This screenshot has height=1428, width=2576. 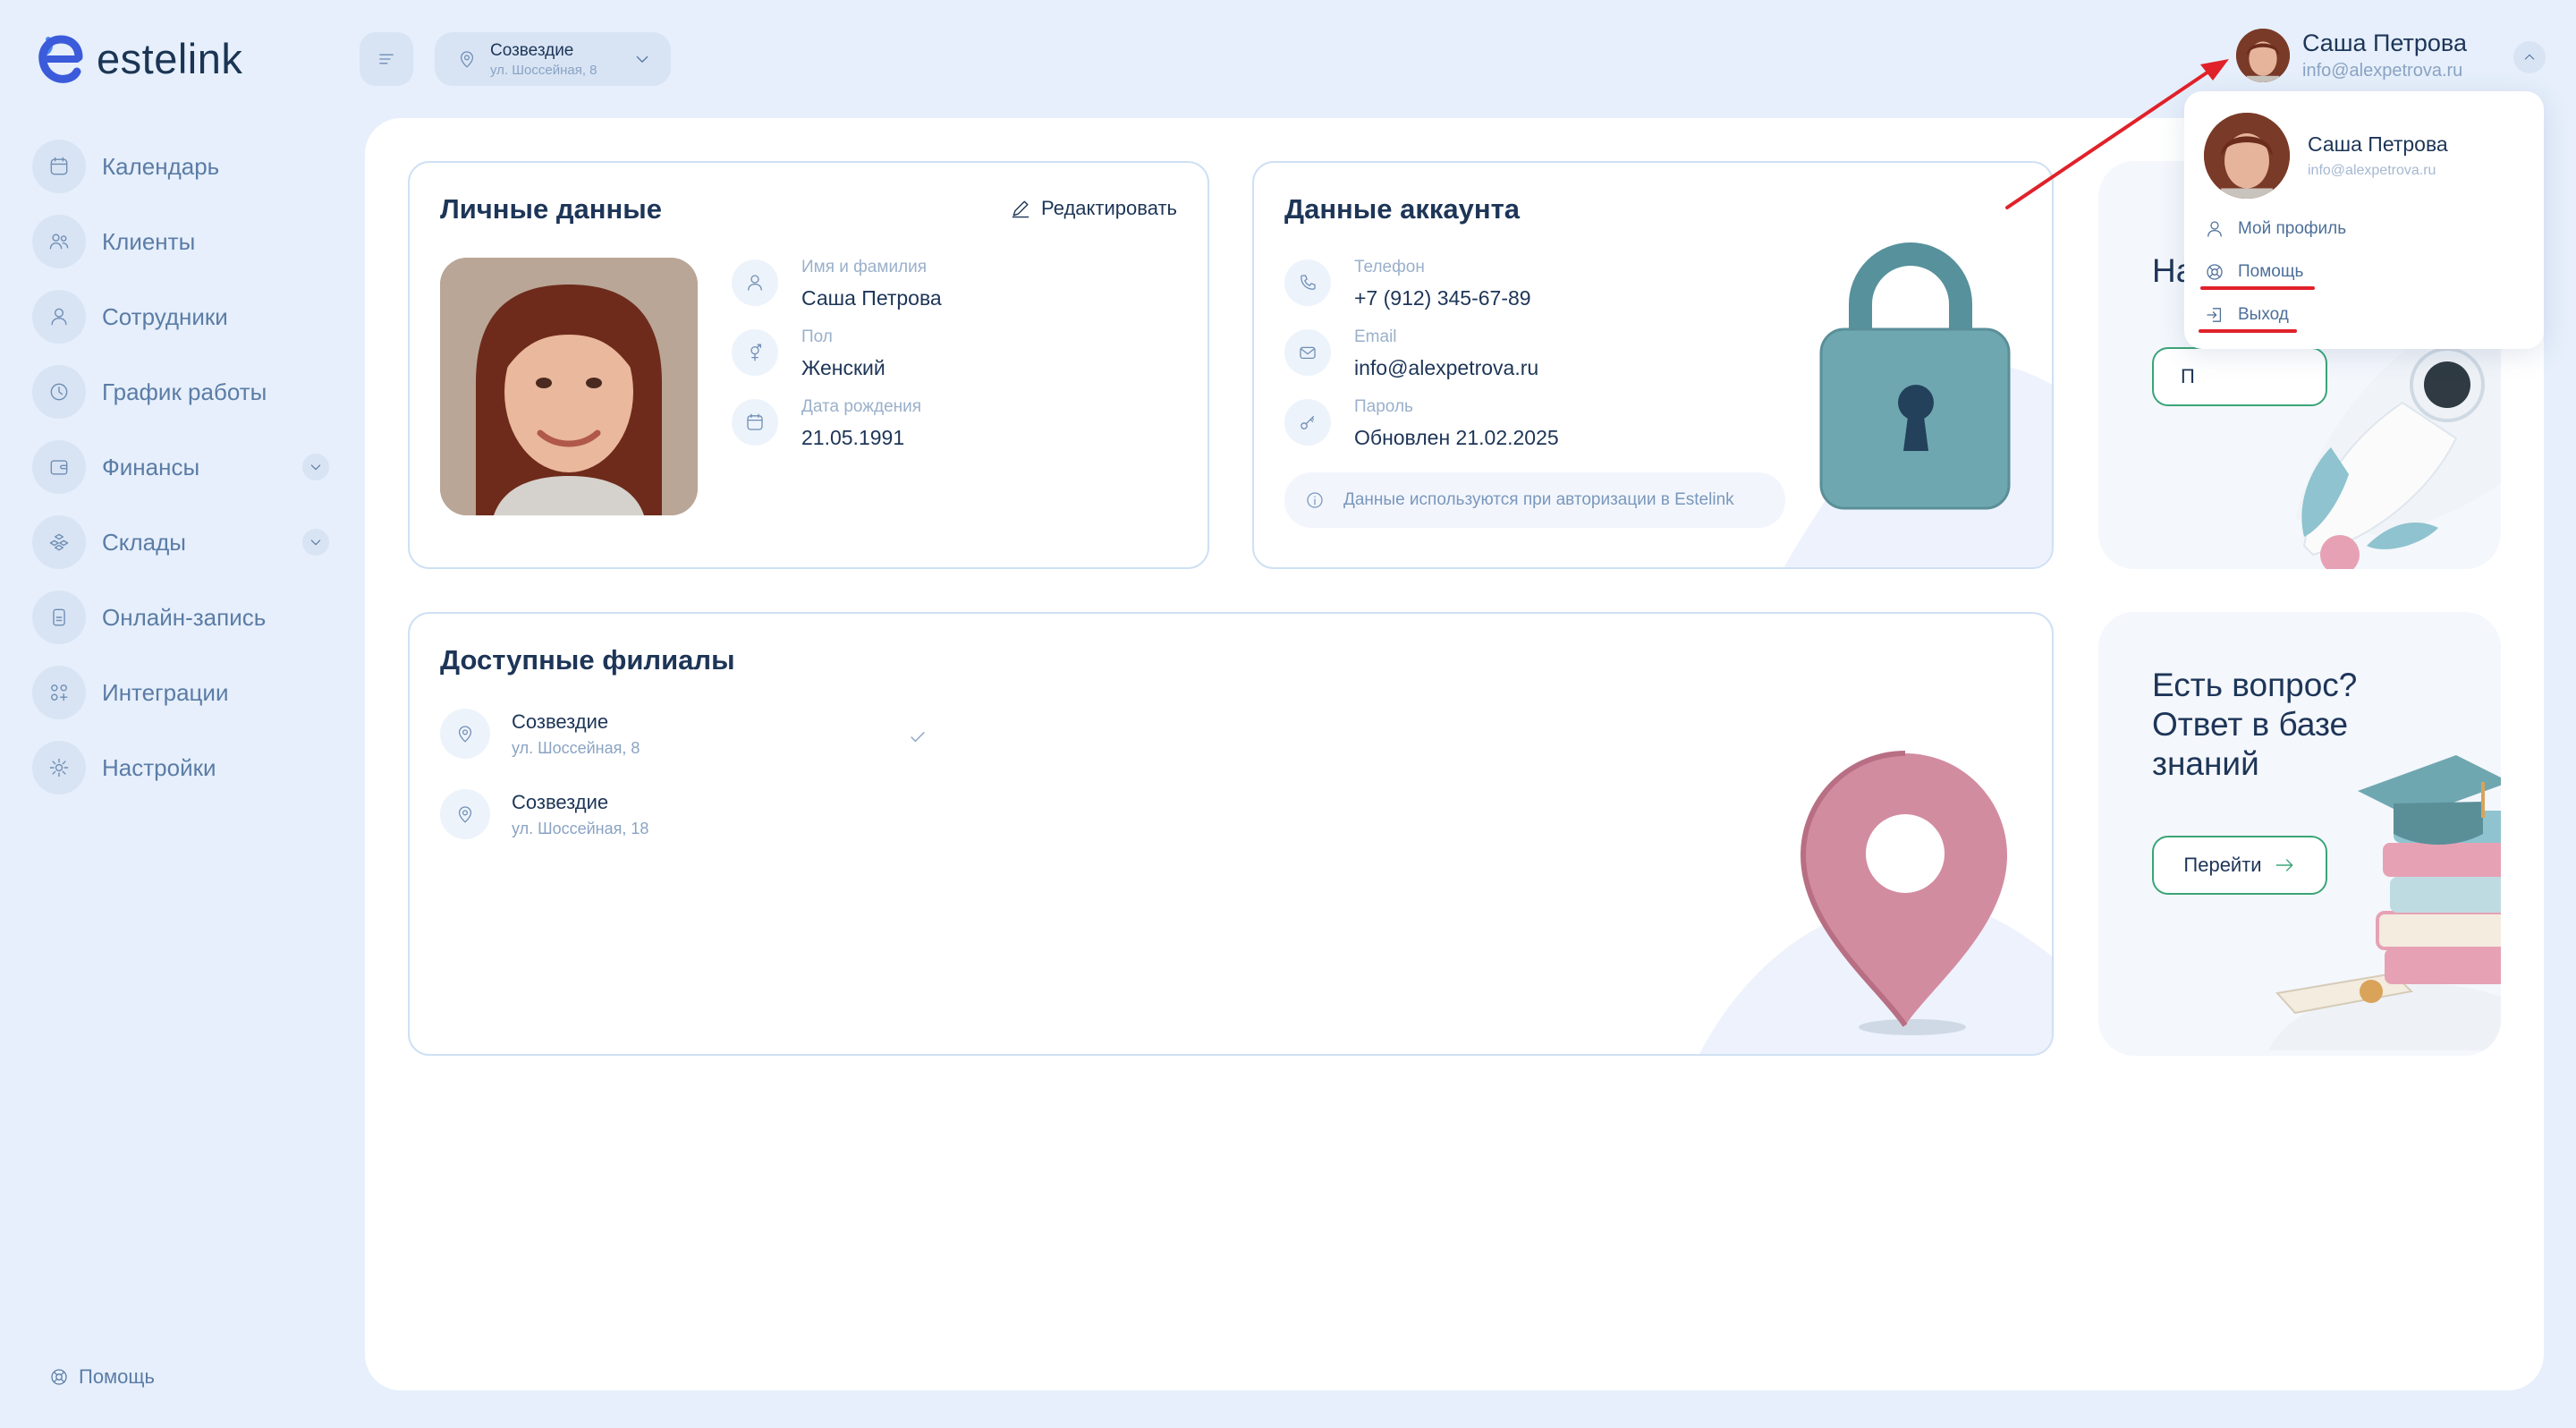 I want to click on arrow-right-icon, so click(x=2283, y=865).